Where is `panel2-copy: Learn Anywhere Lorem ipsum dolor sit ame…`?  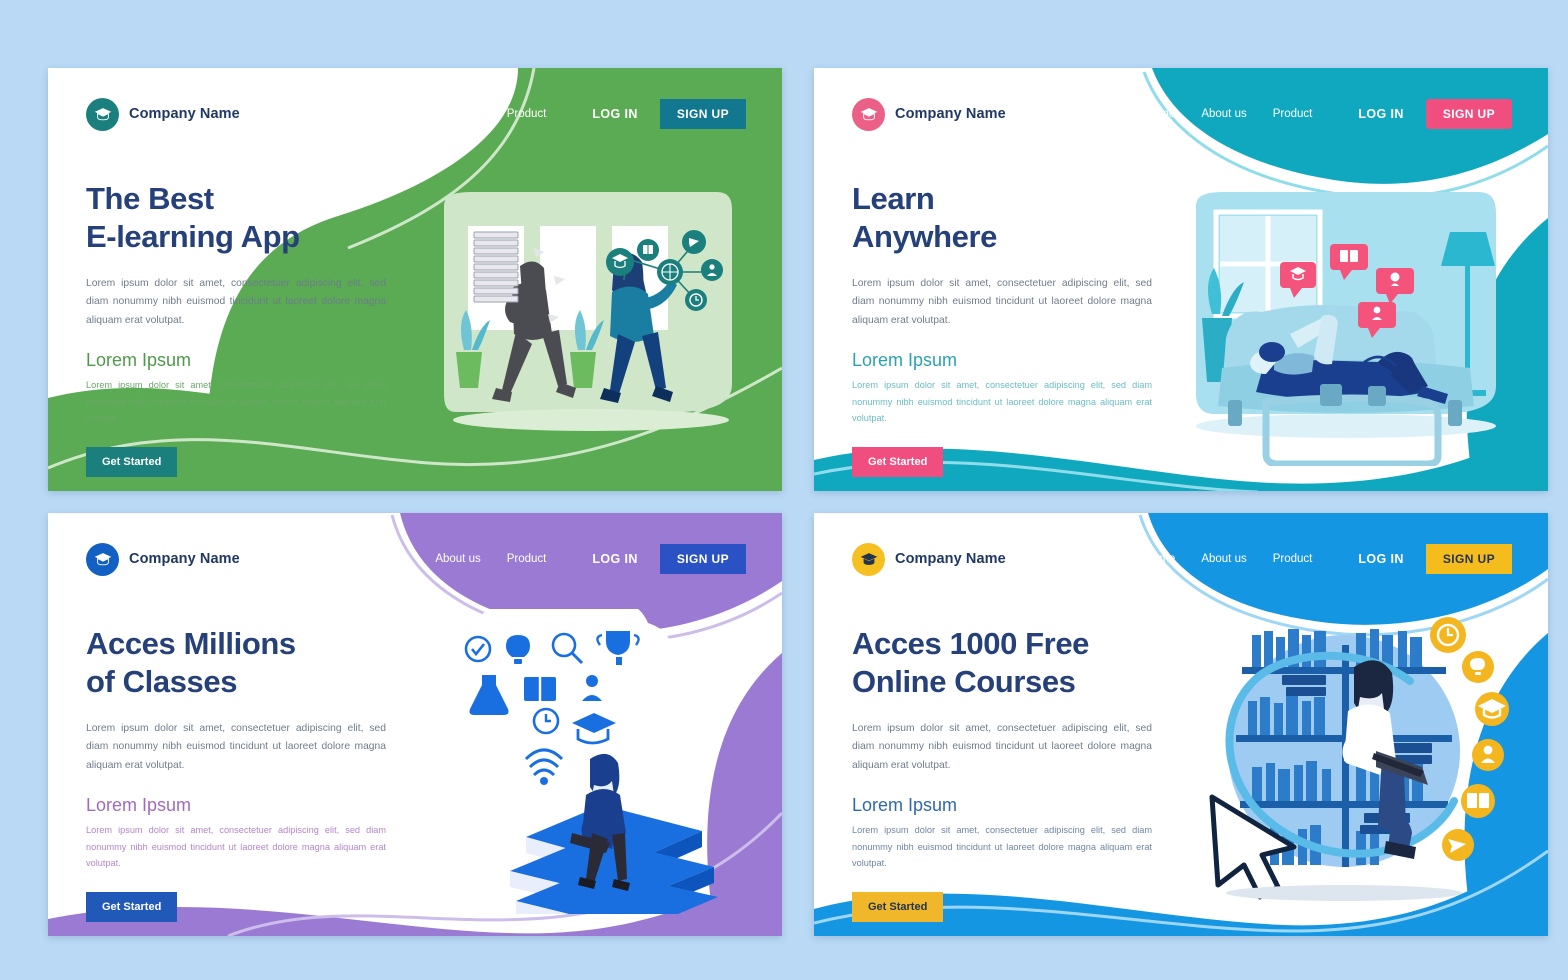
panel2-copy: Learn Anywhere Lorem ipsum dolor sit ame… is located at coordinates (1002, 329).